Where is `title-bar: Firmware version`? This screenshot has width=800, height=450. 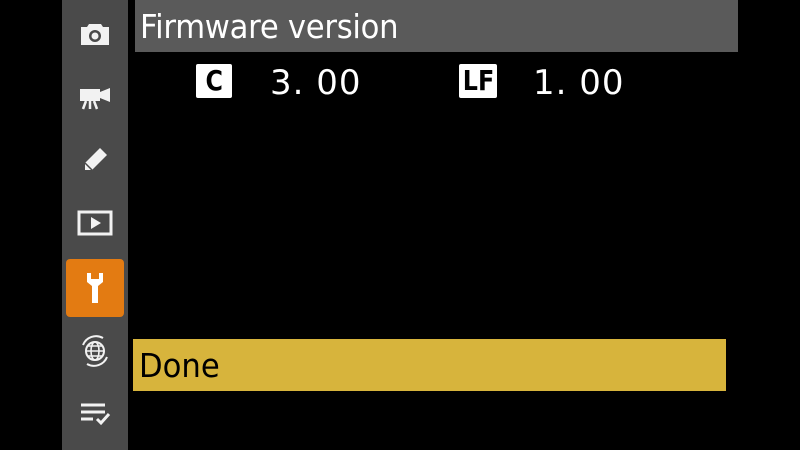
title-bar: Firmware version is located at coordinates (436, 26).